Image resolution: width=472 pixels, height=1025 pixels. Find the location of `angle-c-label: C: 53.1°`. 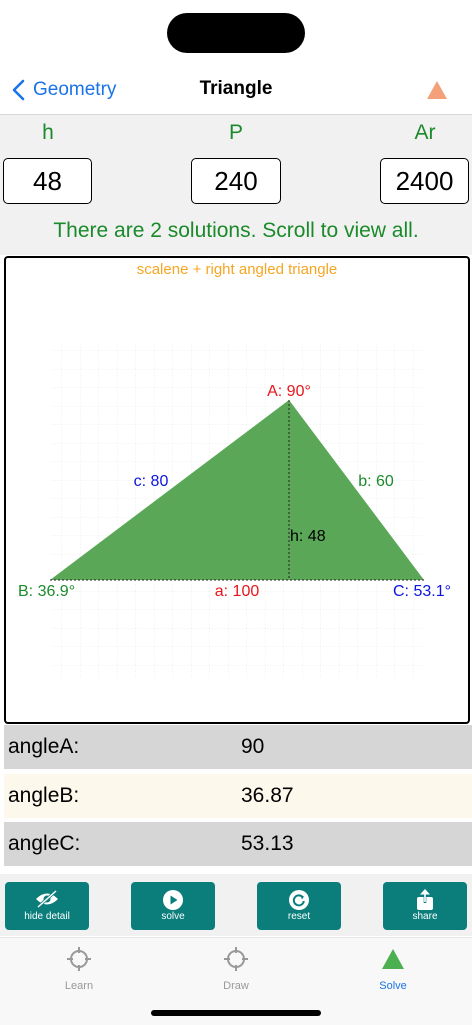

angle-c-label: C: 53.1° is located at coordinates (422, 591).